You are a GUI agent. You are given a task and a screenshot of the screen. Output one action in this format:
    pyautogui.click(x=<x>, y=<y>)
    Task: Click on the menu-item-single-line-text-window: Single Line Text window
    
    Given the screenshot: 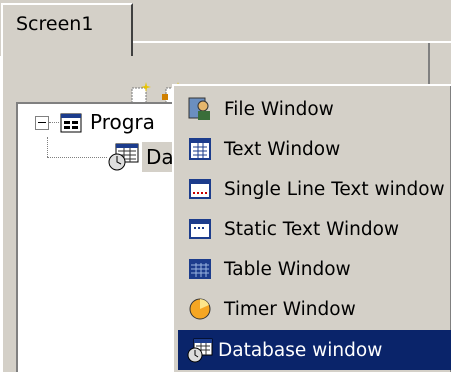 What is the action you would take?
    pyautogui.click(x=314, y=189)
    